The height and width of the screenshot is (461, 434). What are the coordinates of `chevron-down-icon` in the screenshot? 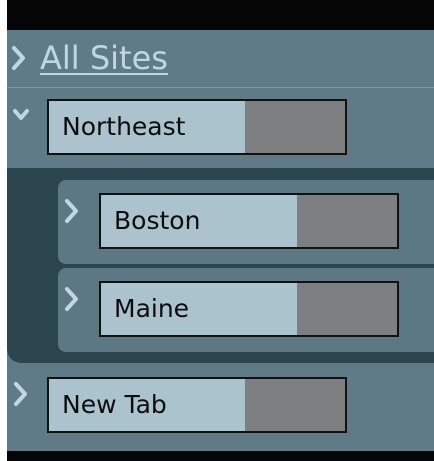 It's located at (21, 116).